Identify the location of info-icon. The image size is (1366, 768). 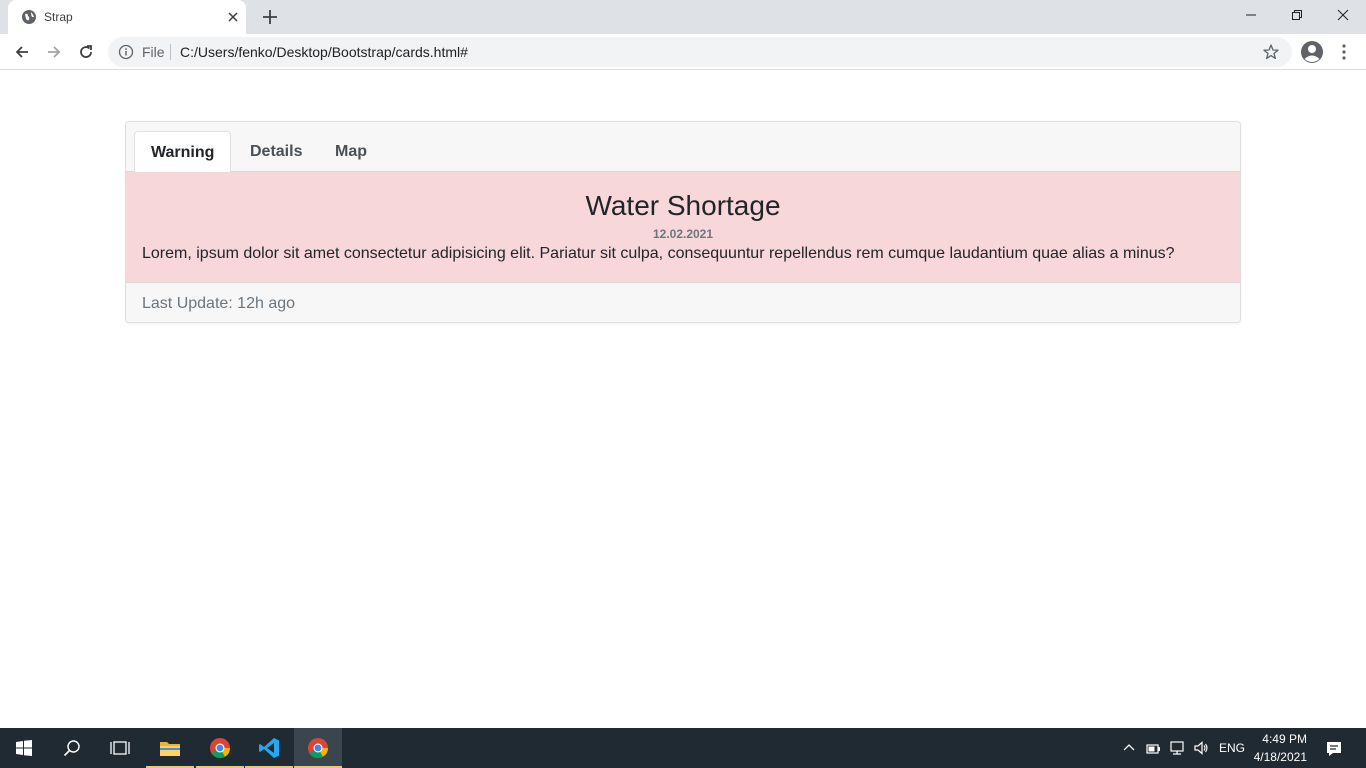
(126, 52).